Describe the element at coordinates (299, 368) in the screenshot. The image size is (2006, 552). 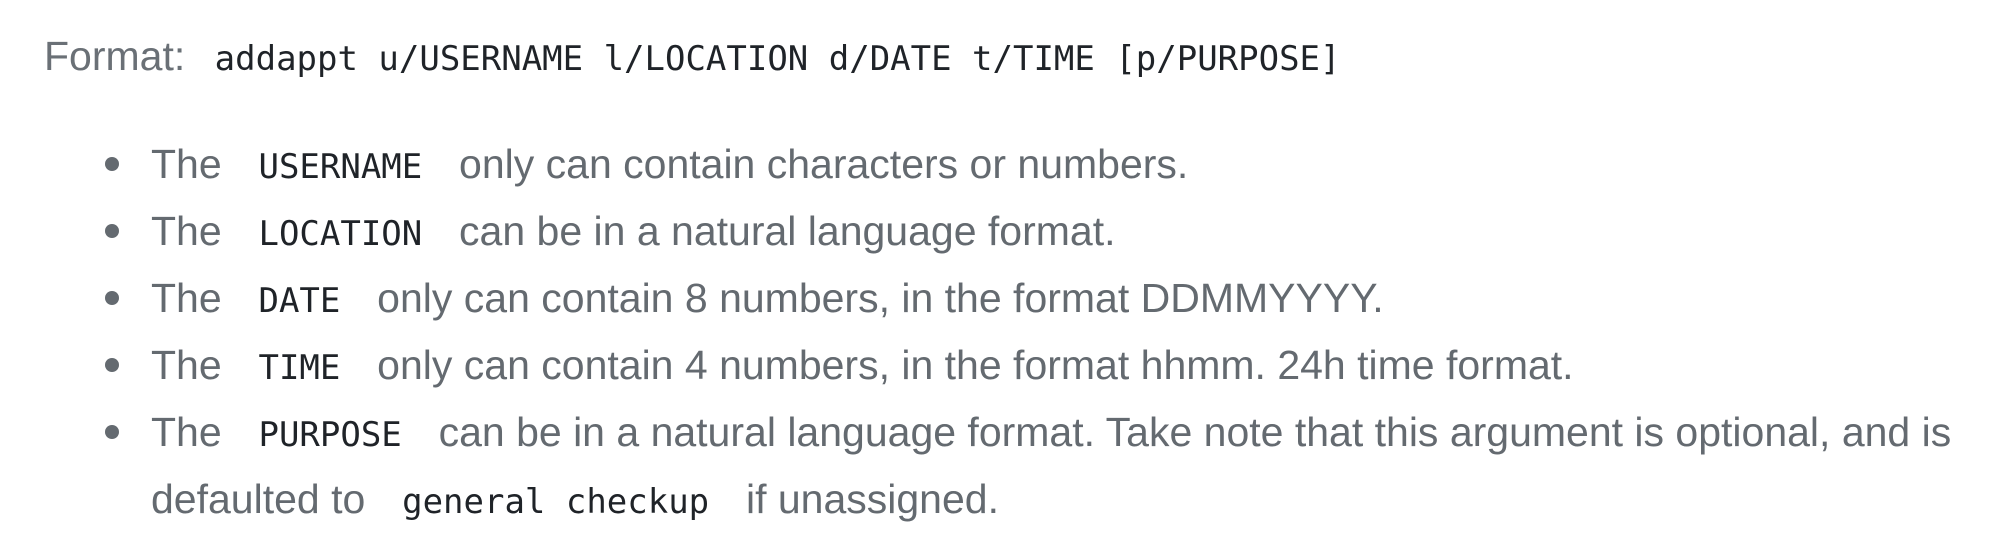
I see `inline-code-time: TIME` at that location.